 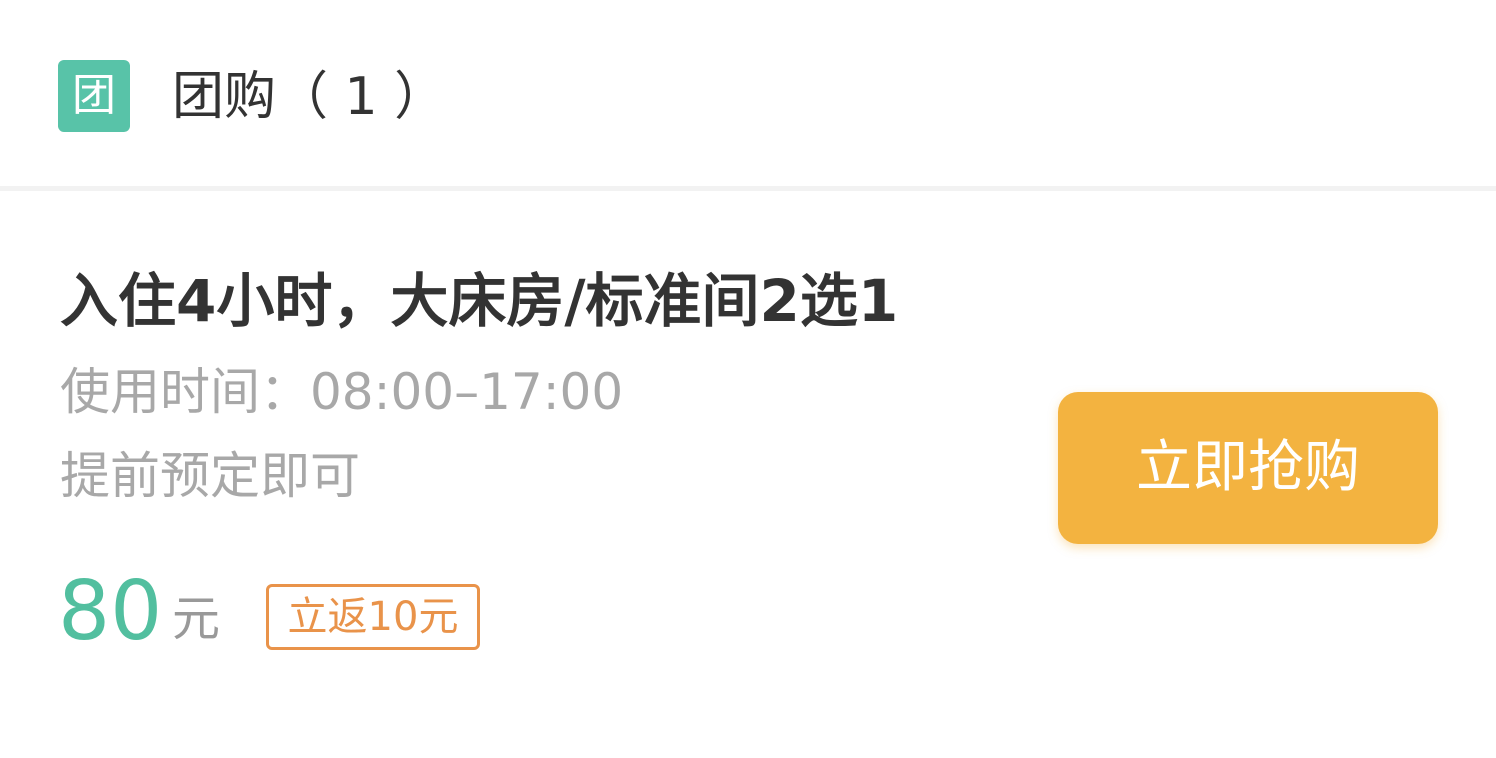 What do you see at coordinates (1248, 468) in the screenshot?
I see `buy-now-button: 立即抢购` at bounding box center [1248, 468].